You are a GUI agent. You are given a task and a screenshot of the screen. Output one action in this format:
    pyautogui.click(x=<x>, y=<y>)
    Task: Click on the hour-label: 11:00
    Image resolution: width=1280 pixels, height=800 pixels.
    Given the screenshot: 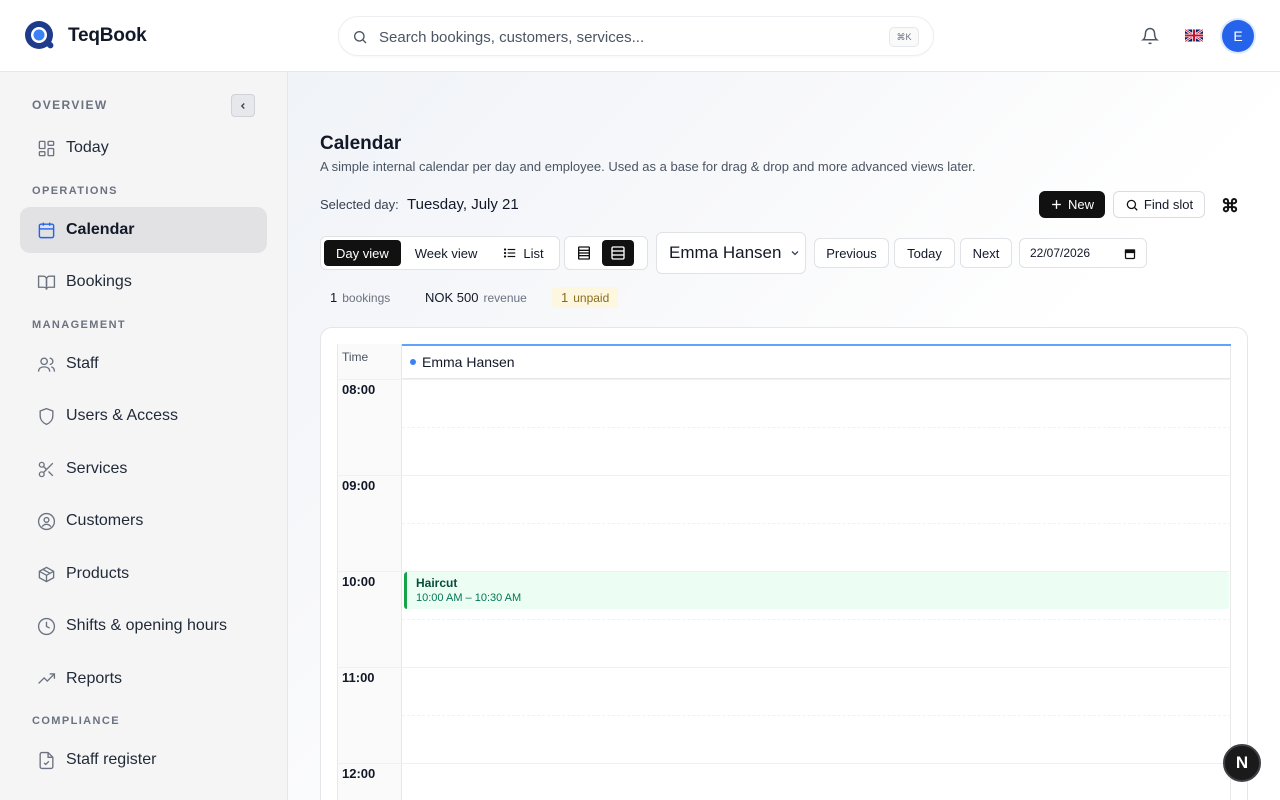 What is the action you would take?
    pyautogui.click(x=358, y=677)
    